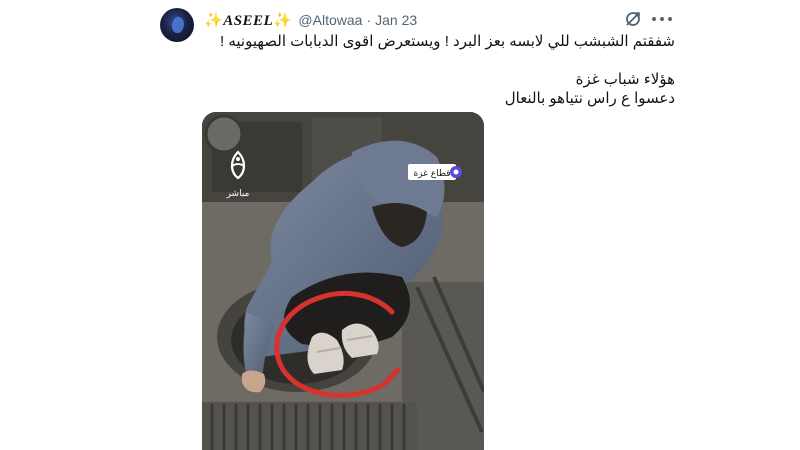  I want to click on display-name: ✨ASEEL✨, so click(248, 20).